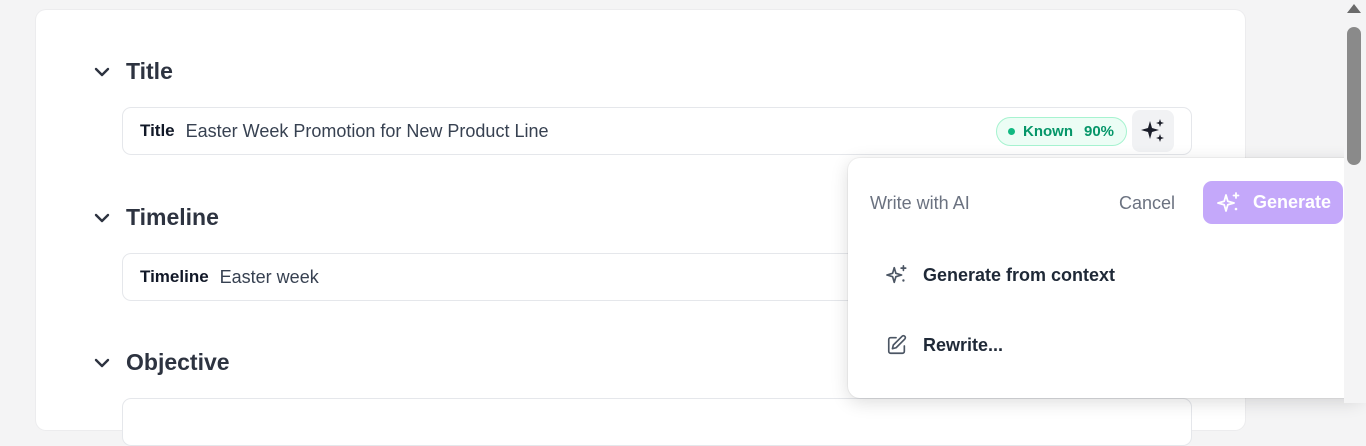 Image resolution: width=1366 pixels, height=446 pixels. Describe the element at coordinates (1147, 203) in the screenshot. I see `cancel-button: Cancel` at that location.